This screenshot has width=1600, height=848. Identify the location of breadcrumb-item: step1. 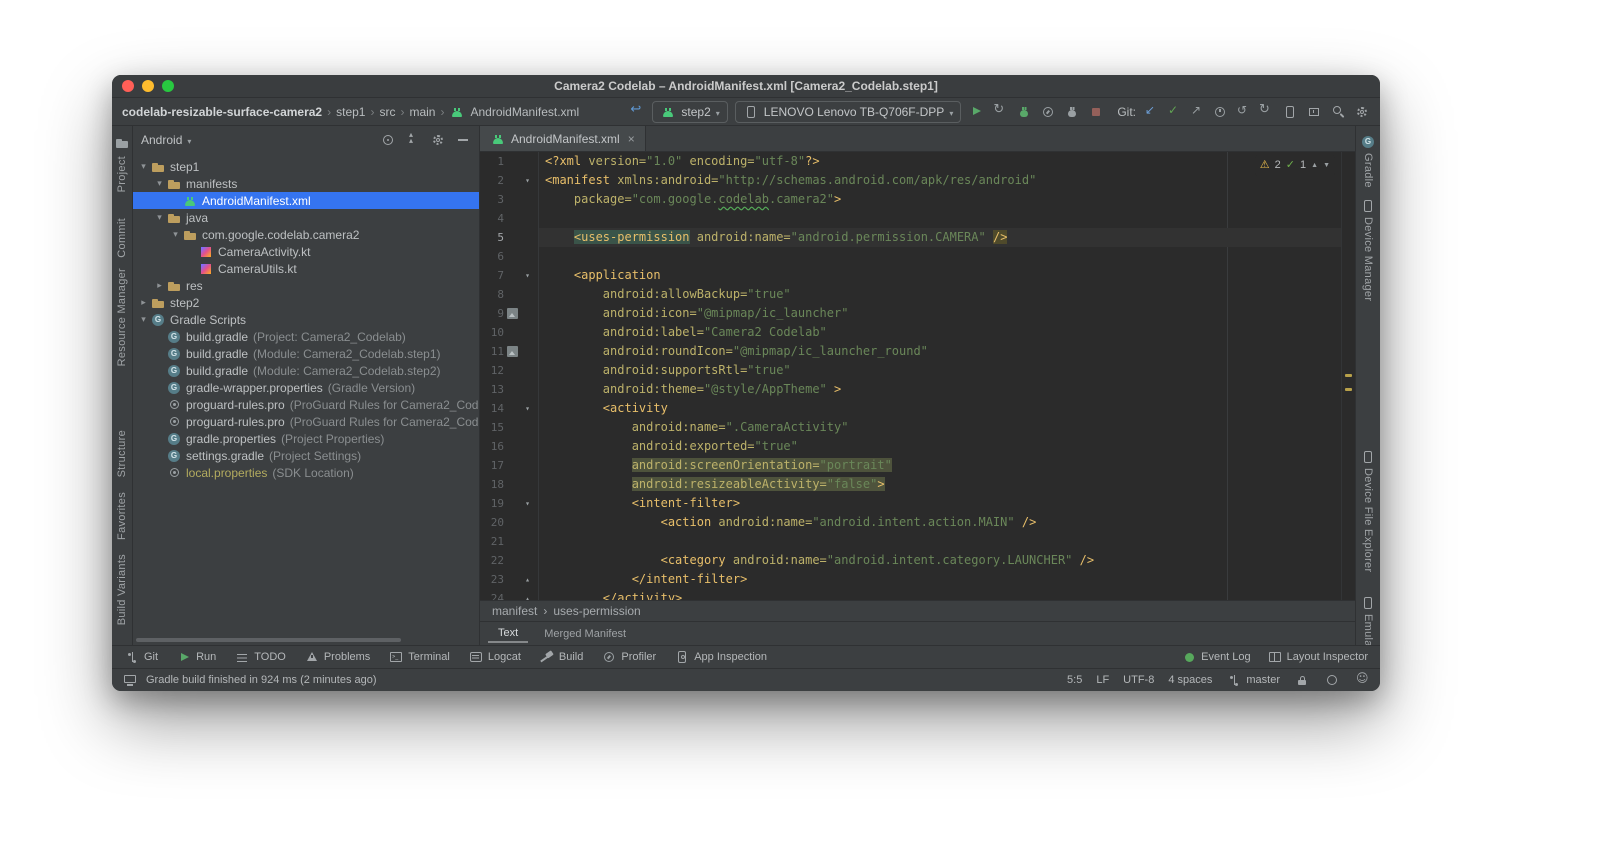
(350, 112).